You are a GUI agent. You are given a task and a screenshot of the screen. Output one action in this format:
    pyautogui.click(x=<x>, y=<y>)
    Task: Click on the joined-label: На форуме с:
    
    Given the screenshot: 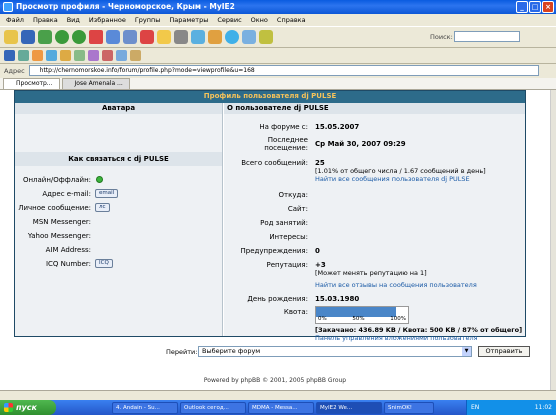 What is the action you would take?
    pyautogui.click(x=283, y=127)
    